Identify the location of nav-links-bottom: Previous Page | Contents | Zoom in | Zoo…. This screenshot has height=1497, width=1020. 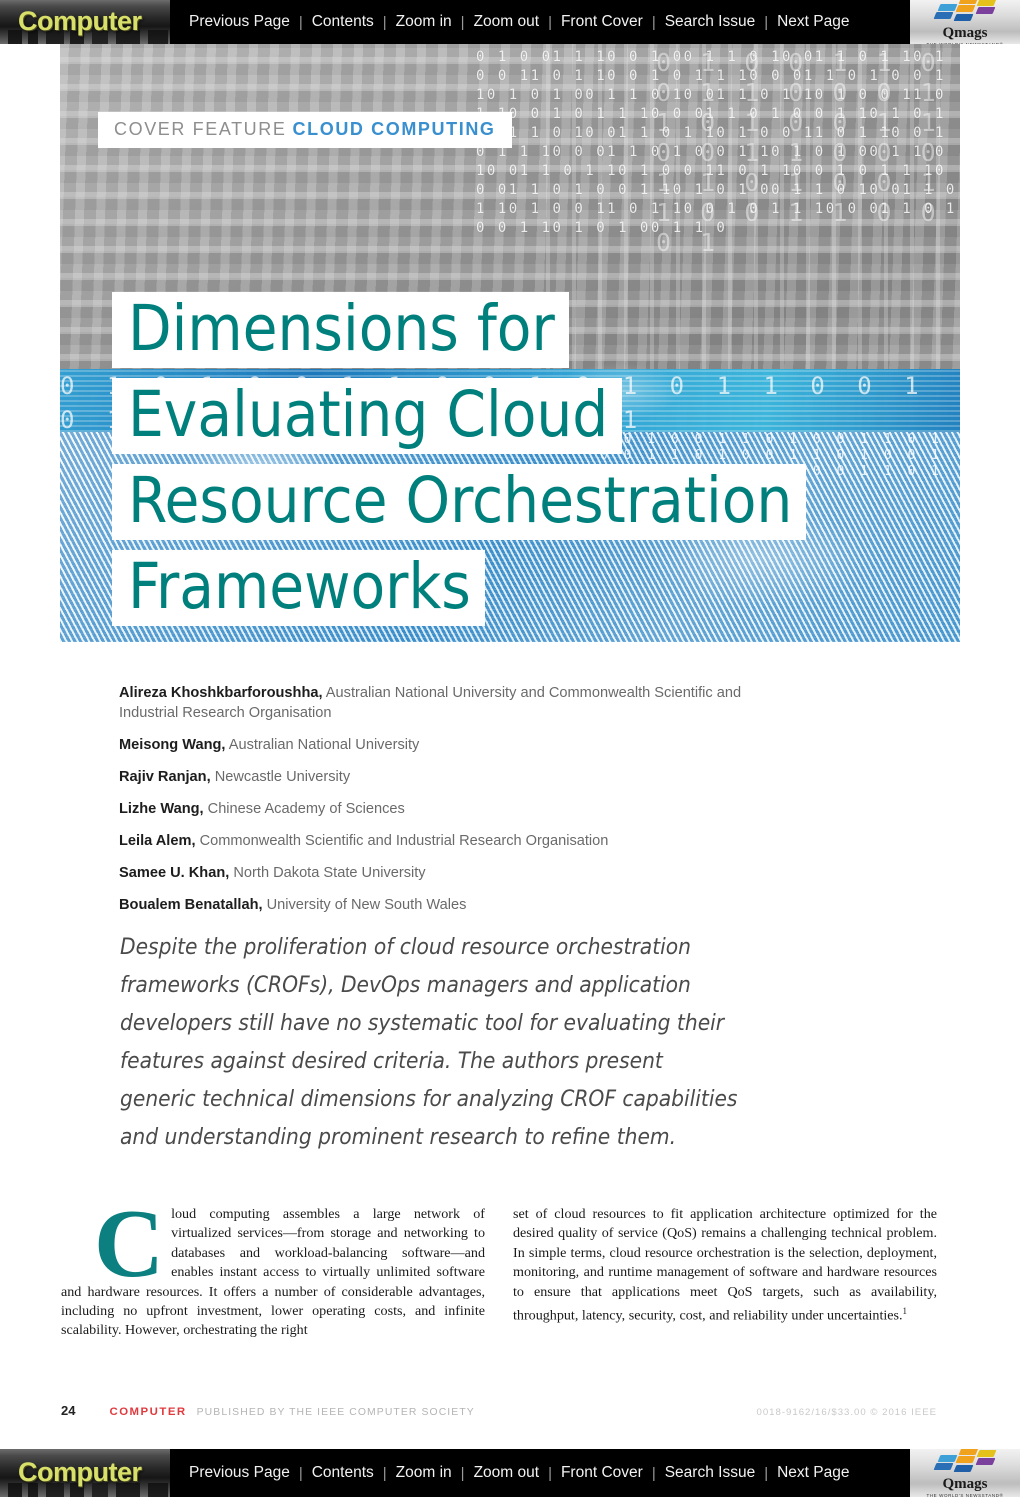
(540, 1473).